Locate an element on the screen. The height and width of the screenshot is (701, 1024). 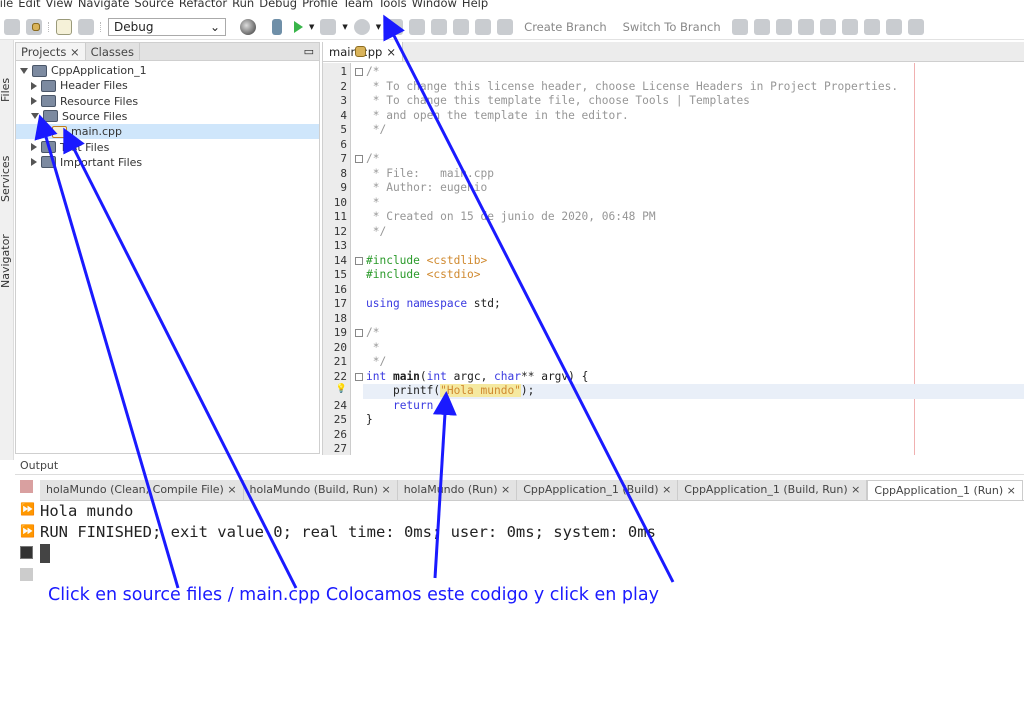
arrow-to-code is located at coordinates (444, 485).